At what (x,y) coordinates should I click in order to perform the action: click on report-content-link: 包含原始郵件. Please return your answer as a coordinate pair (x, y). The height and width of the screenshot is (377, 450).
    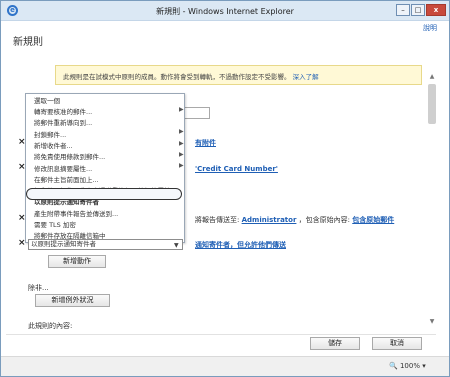
    Looking at the image, I should click on (373, 220).